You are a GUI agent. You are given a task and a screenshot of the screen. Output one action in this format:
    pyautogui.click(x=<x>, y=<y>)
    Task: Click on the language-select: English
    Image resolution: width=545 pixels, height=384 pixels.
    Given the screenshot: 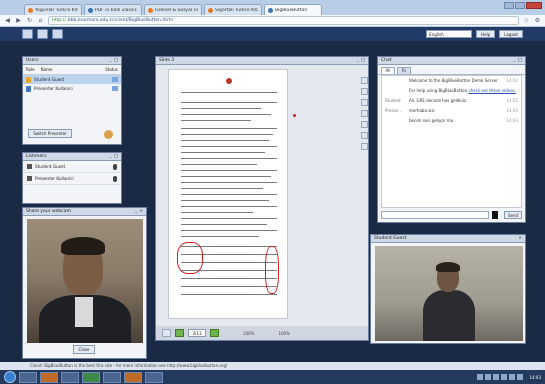 What is the action you would take?
    pyautogui.click(x=449, y=34)
    